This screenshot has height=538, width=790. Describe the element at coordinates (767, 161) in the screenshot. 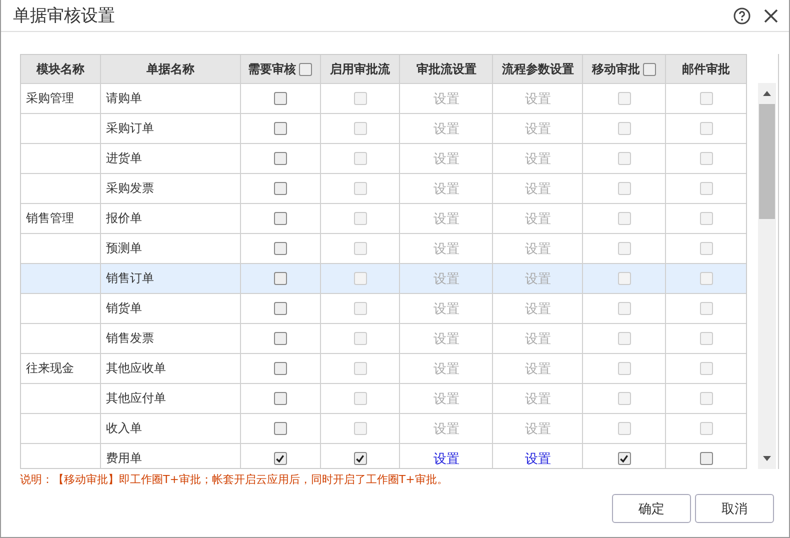

I see `scrollbar-thumb` at that location.